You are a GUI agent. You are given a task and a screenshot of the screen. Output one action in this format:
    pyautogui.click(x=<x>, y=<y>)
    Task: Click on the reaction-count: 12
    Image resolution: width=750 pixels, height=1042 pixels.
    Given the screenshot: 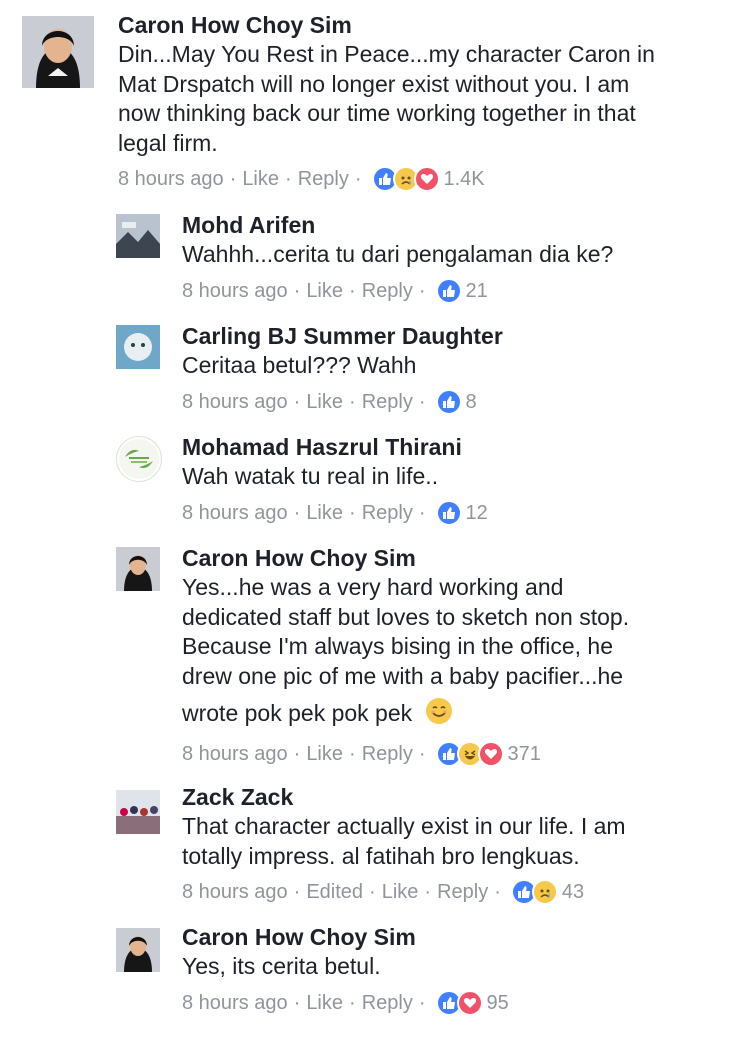 What is the action you would take?
    pyautogui.click(x=477, y=513)
    